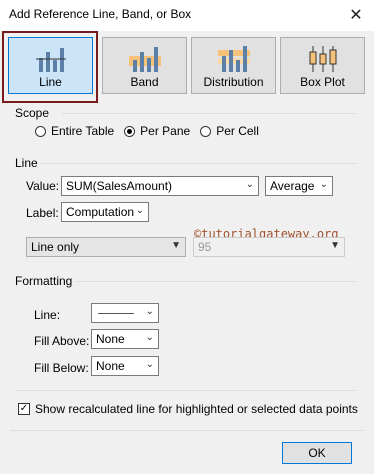 This screenshot has height=474, width=374. Describe the element at coordinates (323, 59) in the screenshot. I see `box-plot-icon` at that location.